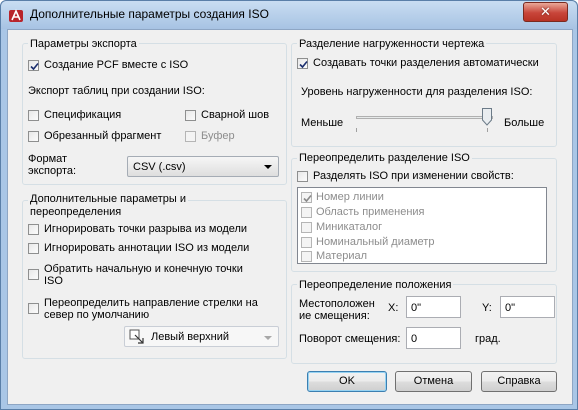 This screenshot has height=410, width=578. I want to click on export-format-label-line2: экспорта:, so click(52, 171).